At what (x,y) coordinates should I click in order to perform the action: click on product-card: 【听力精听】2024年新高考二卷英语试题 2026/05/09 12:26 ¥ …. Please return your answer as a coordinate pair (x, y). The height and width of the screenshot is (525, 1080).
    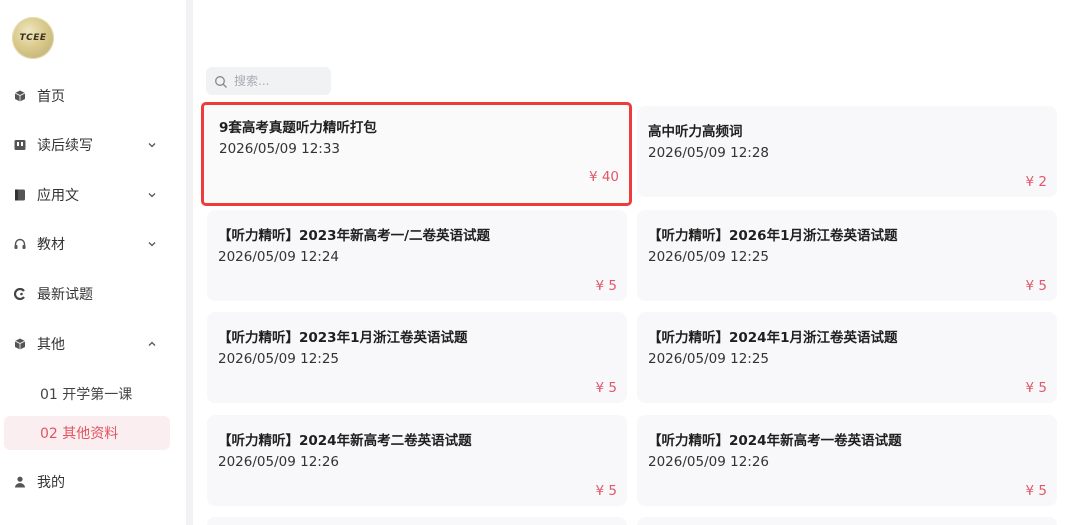
    Looking at the image, I should click on (417, 460).